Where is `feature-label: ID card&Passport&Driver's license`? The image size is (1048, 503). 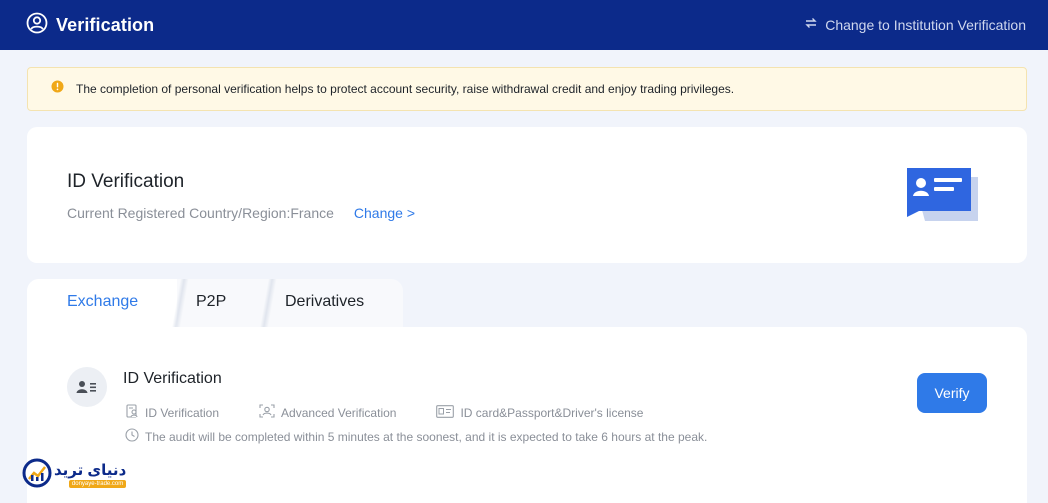 feature-label: ID card&Passport&Driver's license is located at coordinates (552, 412).